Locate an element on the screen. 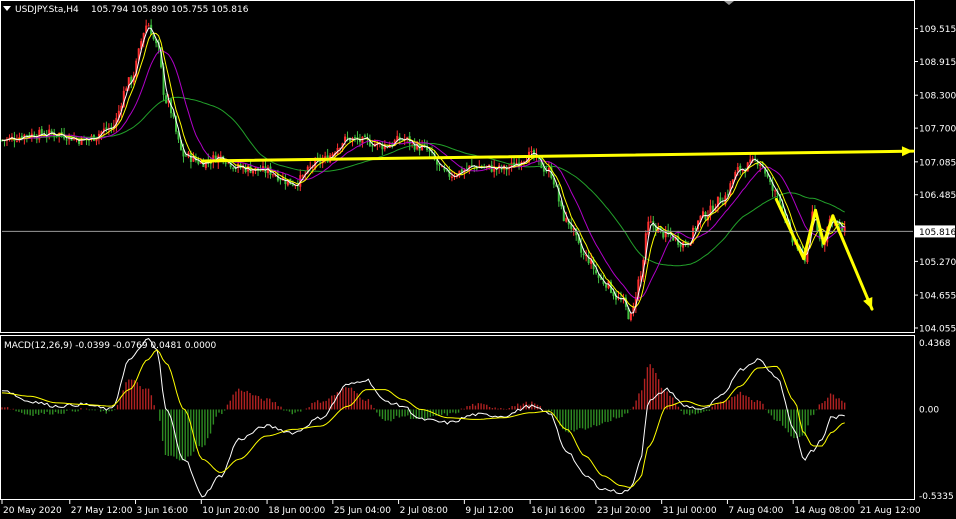  time-axis-label: 10 Jun 20:00 is located at coordinates (230, 511).